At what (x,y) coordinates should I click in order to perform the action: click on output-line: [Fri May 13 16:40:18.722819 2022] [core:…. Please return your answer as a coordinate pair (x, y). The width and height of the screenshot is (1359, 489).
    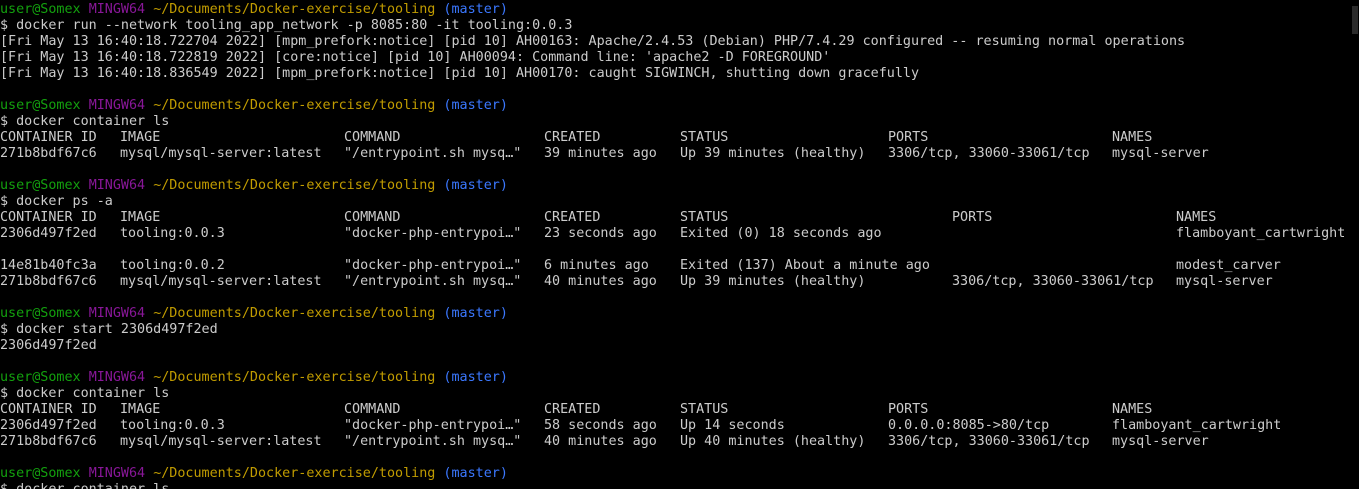
    Looking at the image, I should click on (415, 58).